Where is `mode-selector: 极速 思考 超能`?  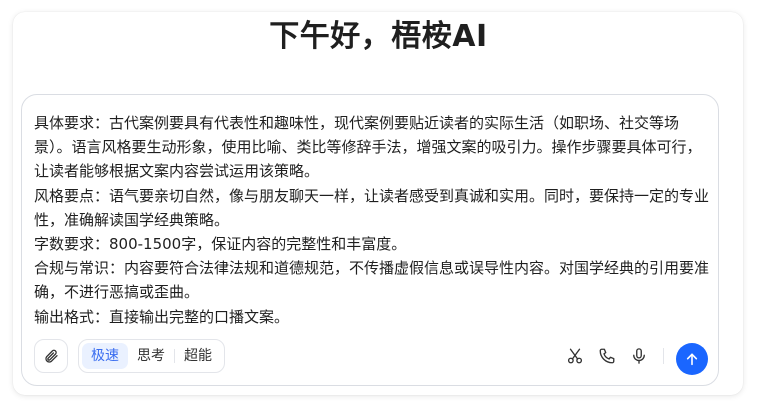 mode-selector: 极速 思考 超能 is located at coordinates (151, 356).